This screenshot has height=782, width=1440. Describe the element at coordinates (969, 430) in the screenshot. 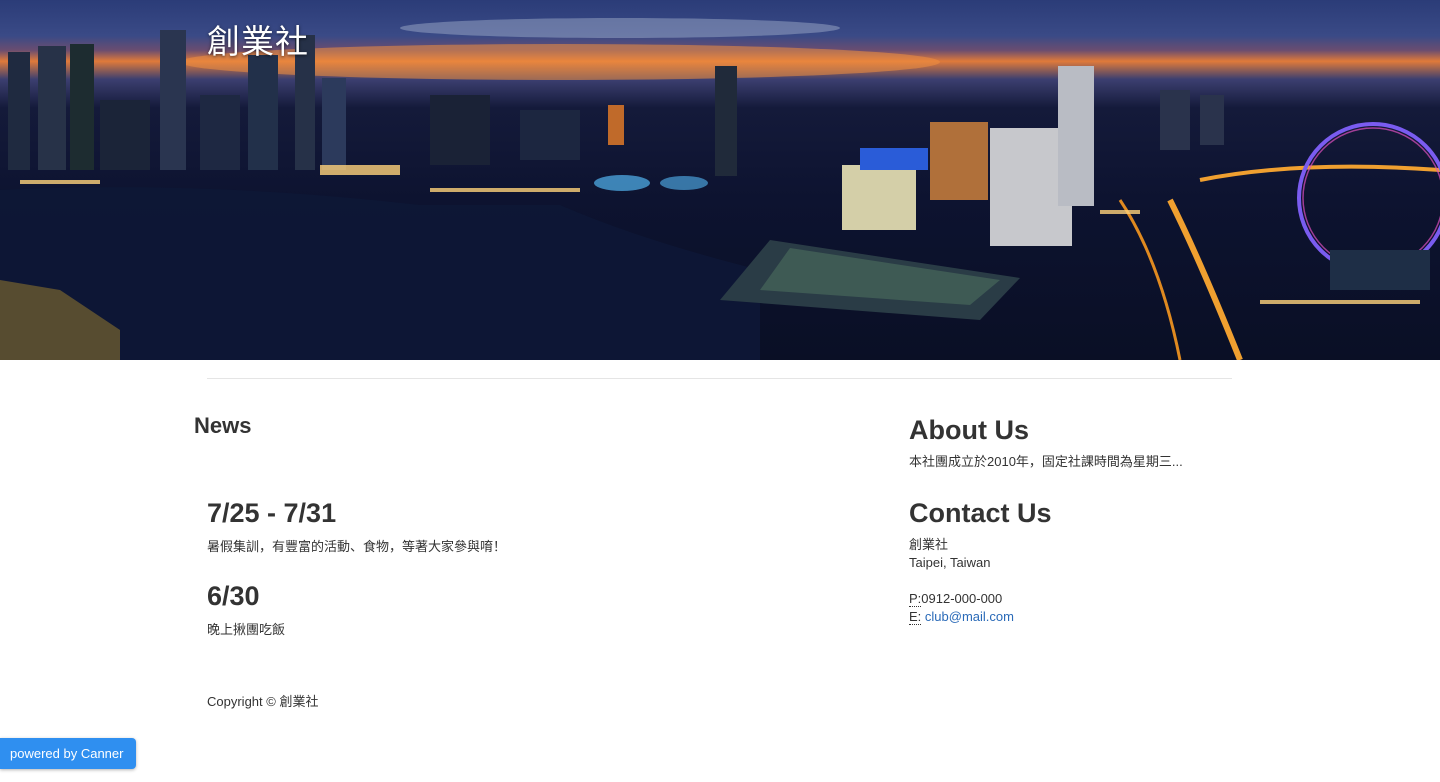

I see `about-heading: About Us` at that location.